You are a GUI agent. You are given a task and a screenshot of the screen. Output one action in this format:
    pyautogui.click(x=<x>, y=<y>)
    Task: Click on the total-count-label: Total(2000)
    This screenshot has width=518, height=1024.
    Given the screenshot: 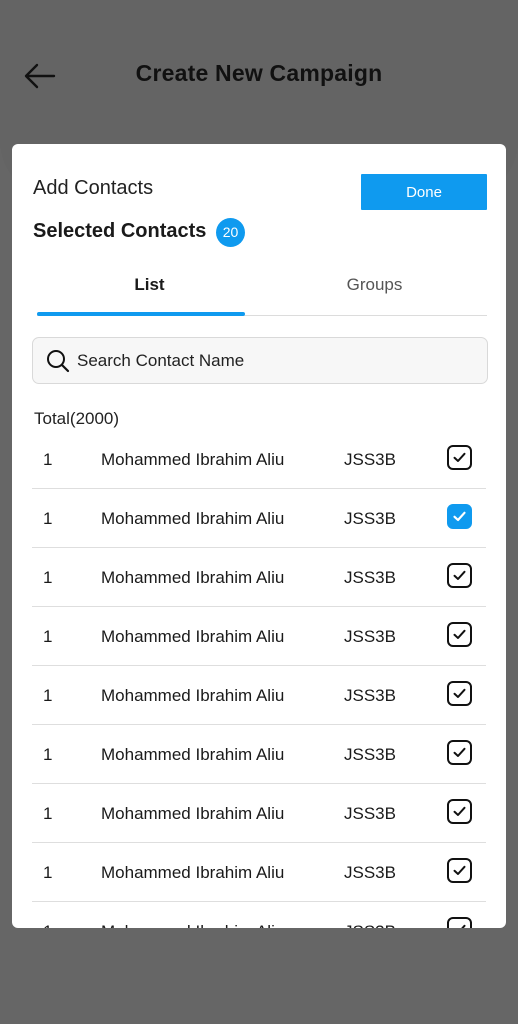 What is the action you would take?
    pyautogui.click(x=77, y=418)
    